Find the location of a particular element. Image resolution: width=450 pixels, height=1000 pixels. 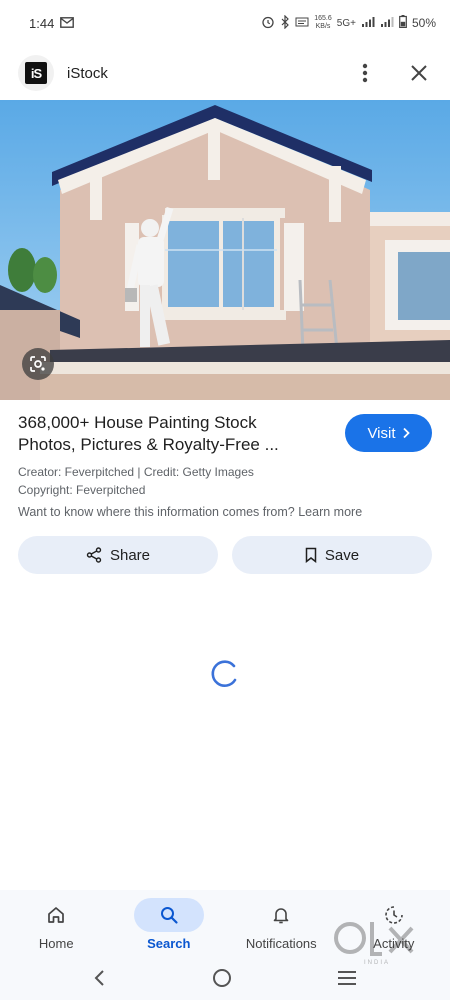

source-header: iS iStock is located at coordinates (225, 73).